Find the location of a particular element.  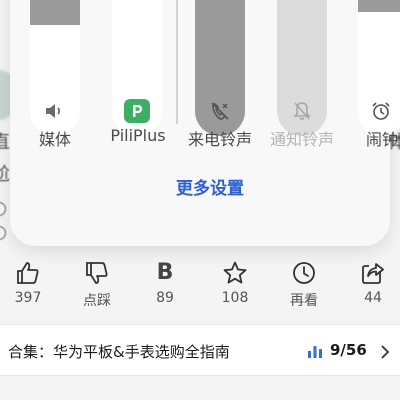

watch-later-button: 再看 is located at coordinates (304, 284).